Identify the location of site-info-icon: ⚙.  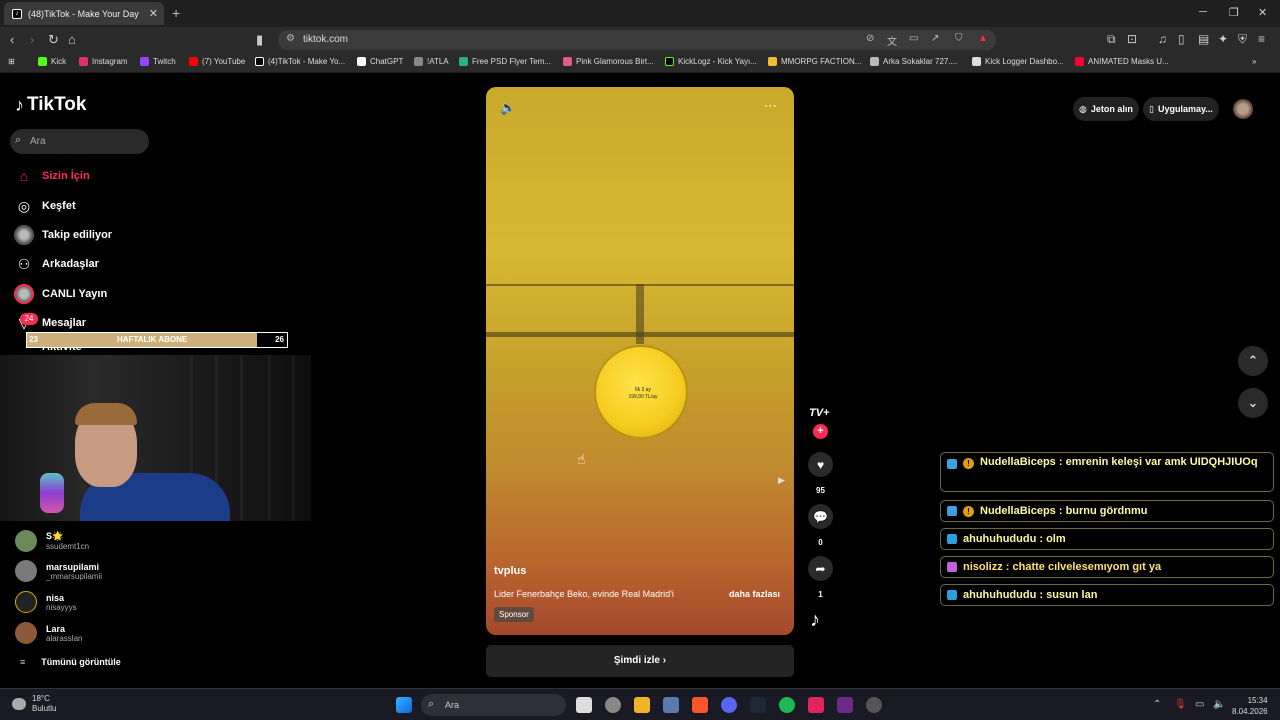
(290, 38).